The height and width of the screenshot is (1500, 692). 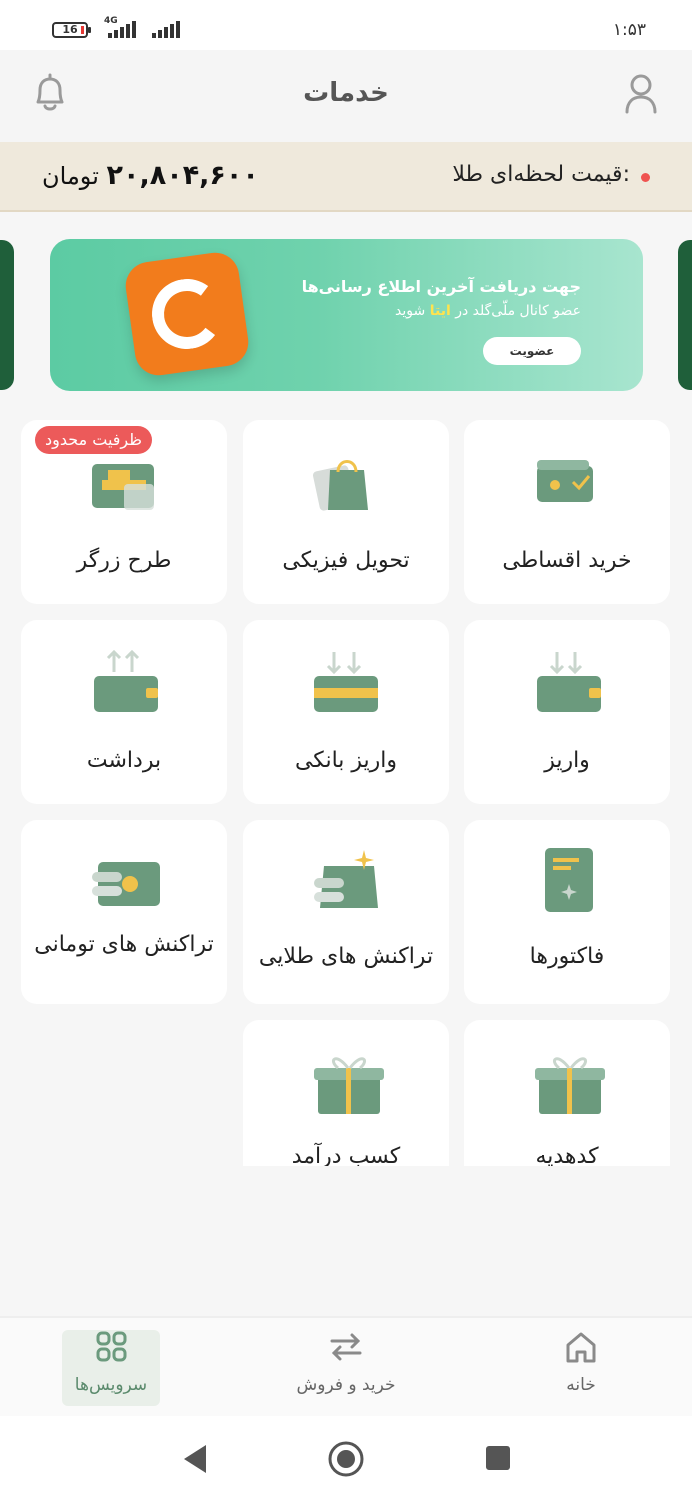 What do you see at coordinates (412, 311) in the screenshot?
I see `banner-subtext-post: شوید` at bounding box center [412, 311].